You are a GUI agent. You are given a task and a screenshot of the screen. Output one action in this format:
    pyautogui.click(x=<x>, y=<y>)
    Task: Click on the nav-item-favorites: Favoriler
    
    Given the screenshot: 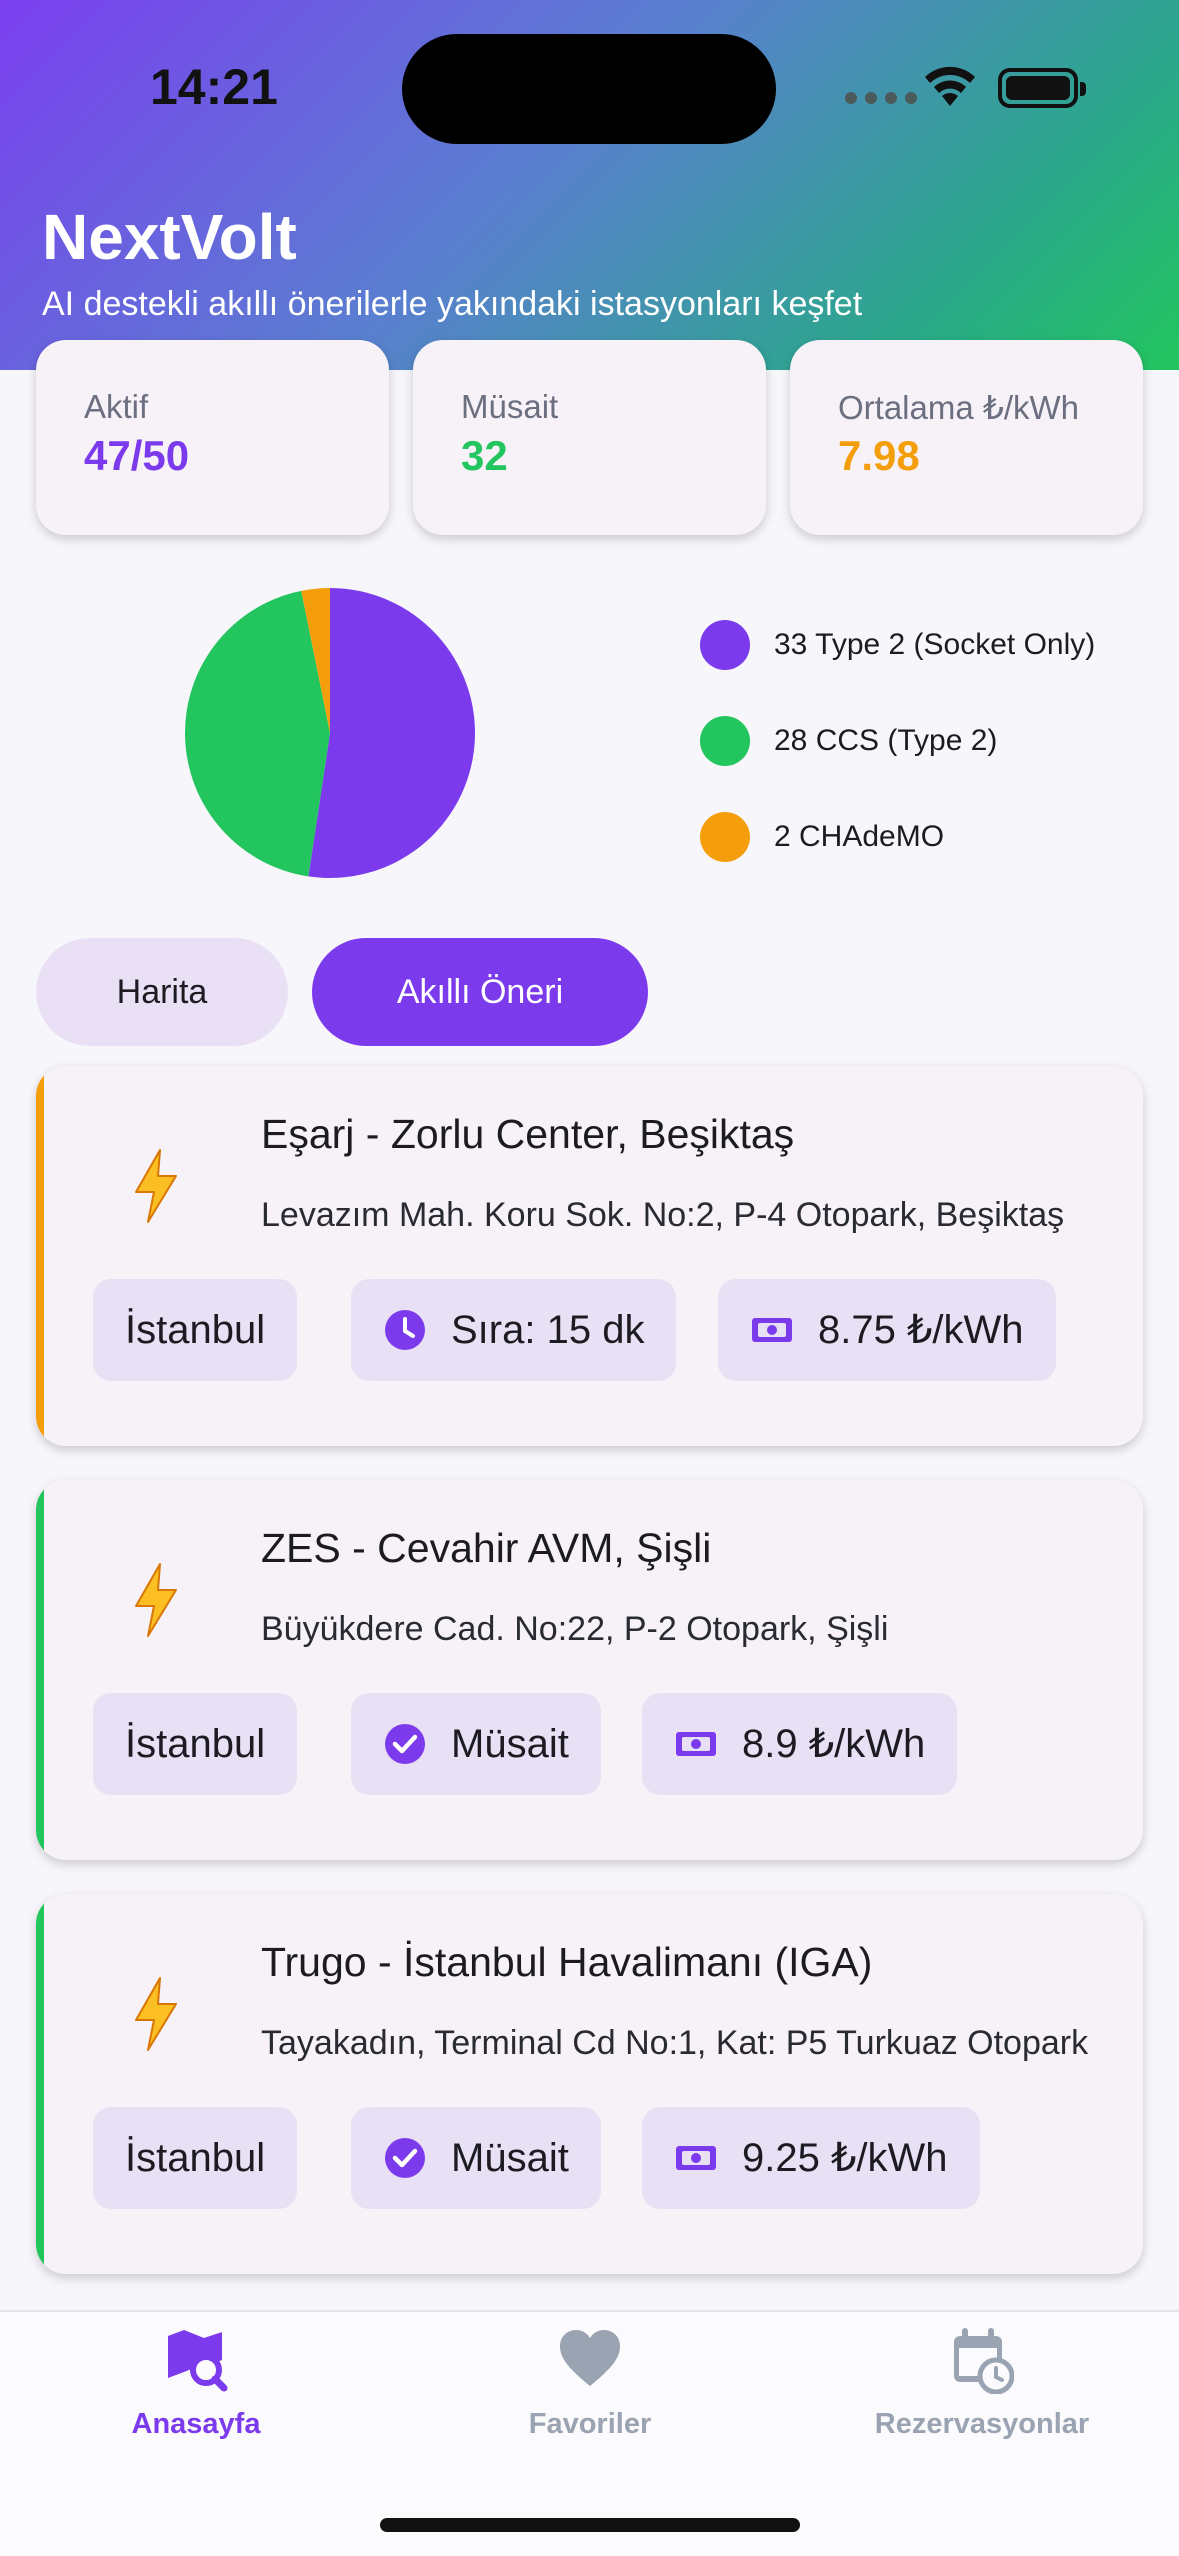 What is the action you would take?
    pyautogui.click(x=590, y=2383)
    